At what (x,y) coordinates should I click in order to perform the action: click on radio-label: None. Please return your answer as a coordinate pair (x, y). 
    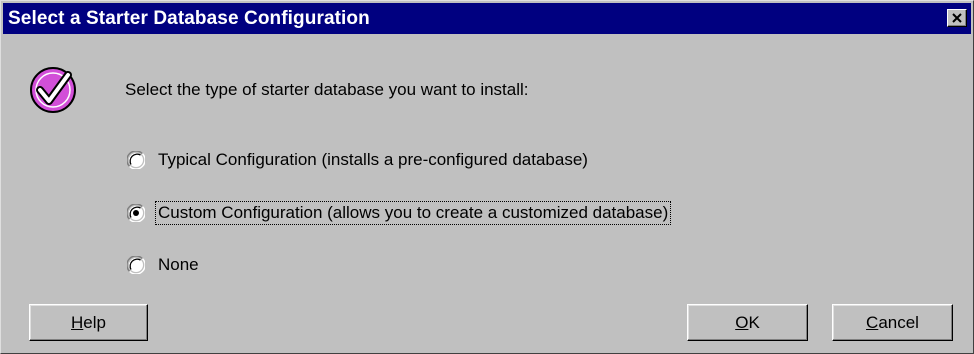
    Looking at the image, I should click on (178, 264).